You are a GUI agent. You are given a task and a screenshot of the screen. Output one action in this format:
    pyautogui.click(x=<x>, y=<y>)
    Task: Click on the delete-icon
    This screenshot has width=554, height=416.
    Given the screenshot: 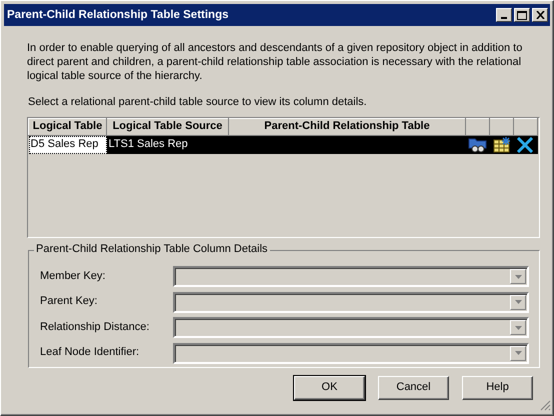 What is the action you would take?
    pyautogui.click(x=525, y=145)
    